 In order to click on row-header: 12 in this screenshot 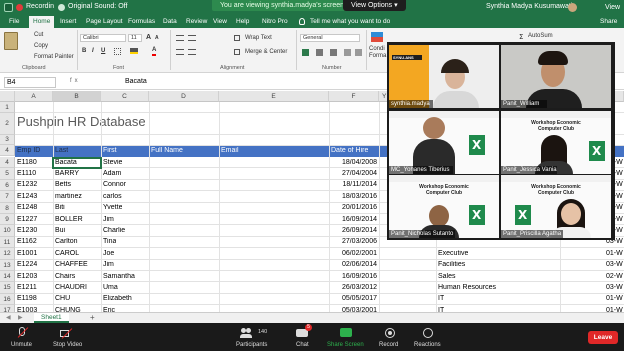, I will do `click(7, 254)`.